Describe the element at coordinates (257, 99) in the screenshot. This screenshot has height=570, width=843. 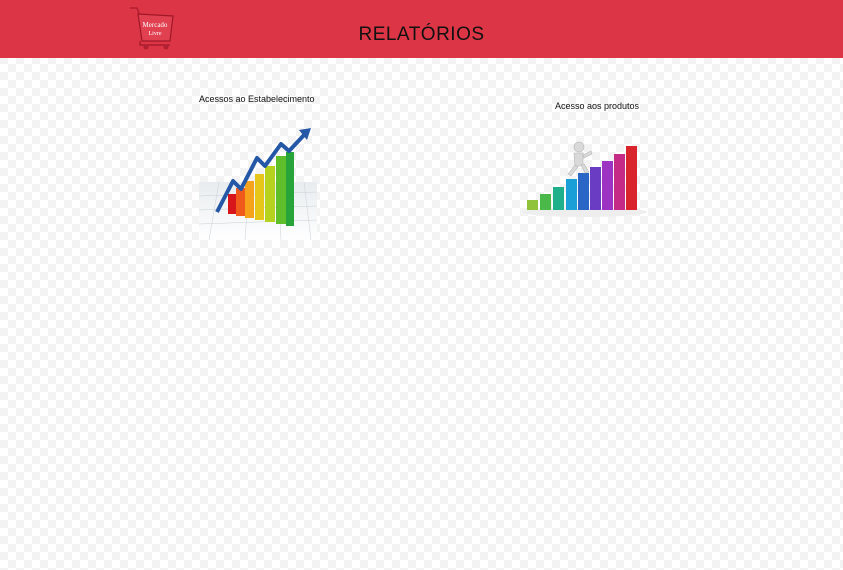
I see `report-label-establishment-access: Acessos ao Estabelecimento` at that location.